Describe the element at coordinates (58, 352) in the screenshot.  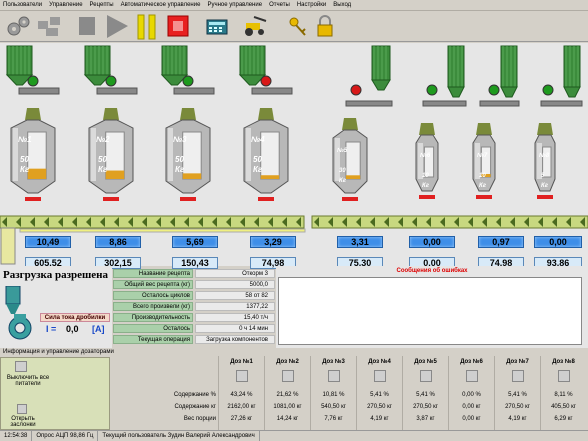
I see `dosers-title: Информация и управление дозаторами` at that location.